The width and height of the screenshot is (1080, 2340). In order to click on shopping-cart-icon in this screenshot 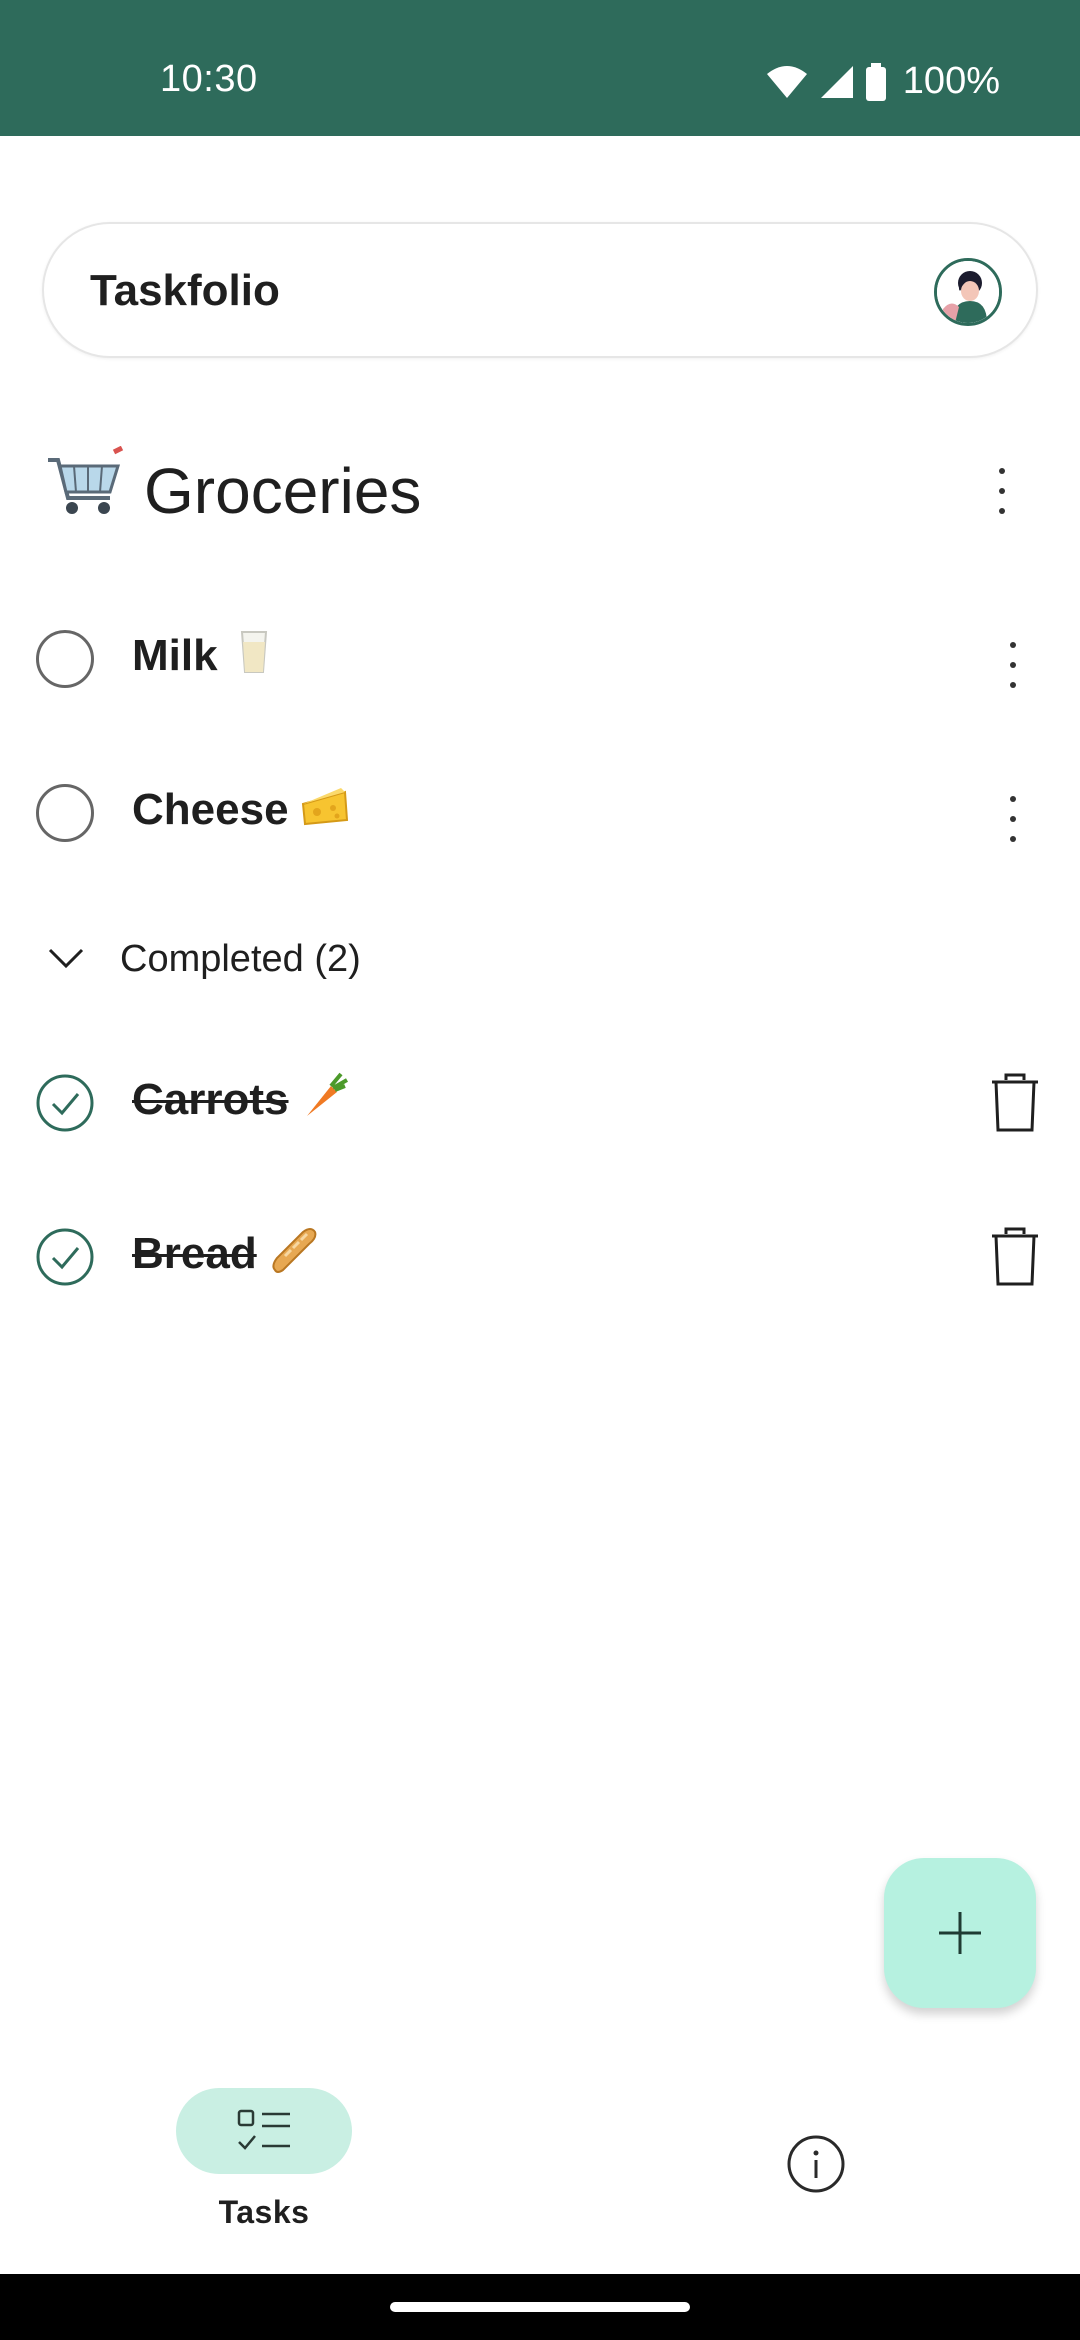, I will do `click(86, 480)`.